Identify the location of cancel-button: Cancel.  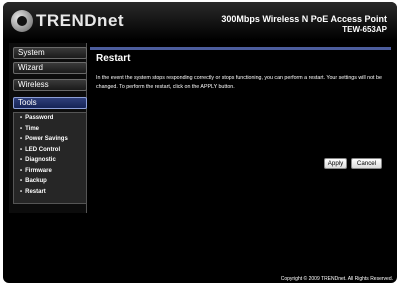
(366, 163).